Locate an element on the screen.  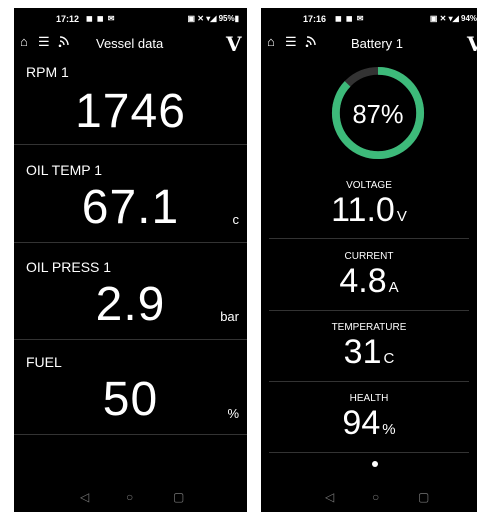
tile-rpm: RPM 1 1746 is located at coordinates (130, 101).